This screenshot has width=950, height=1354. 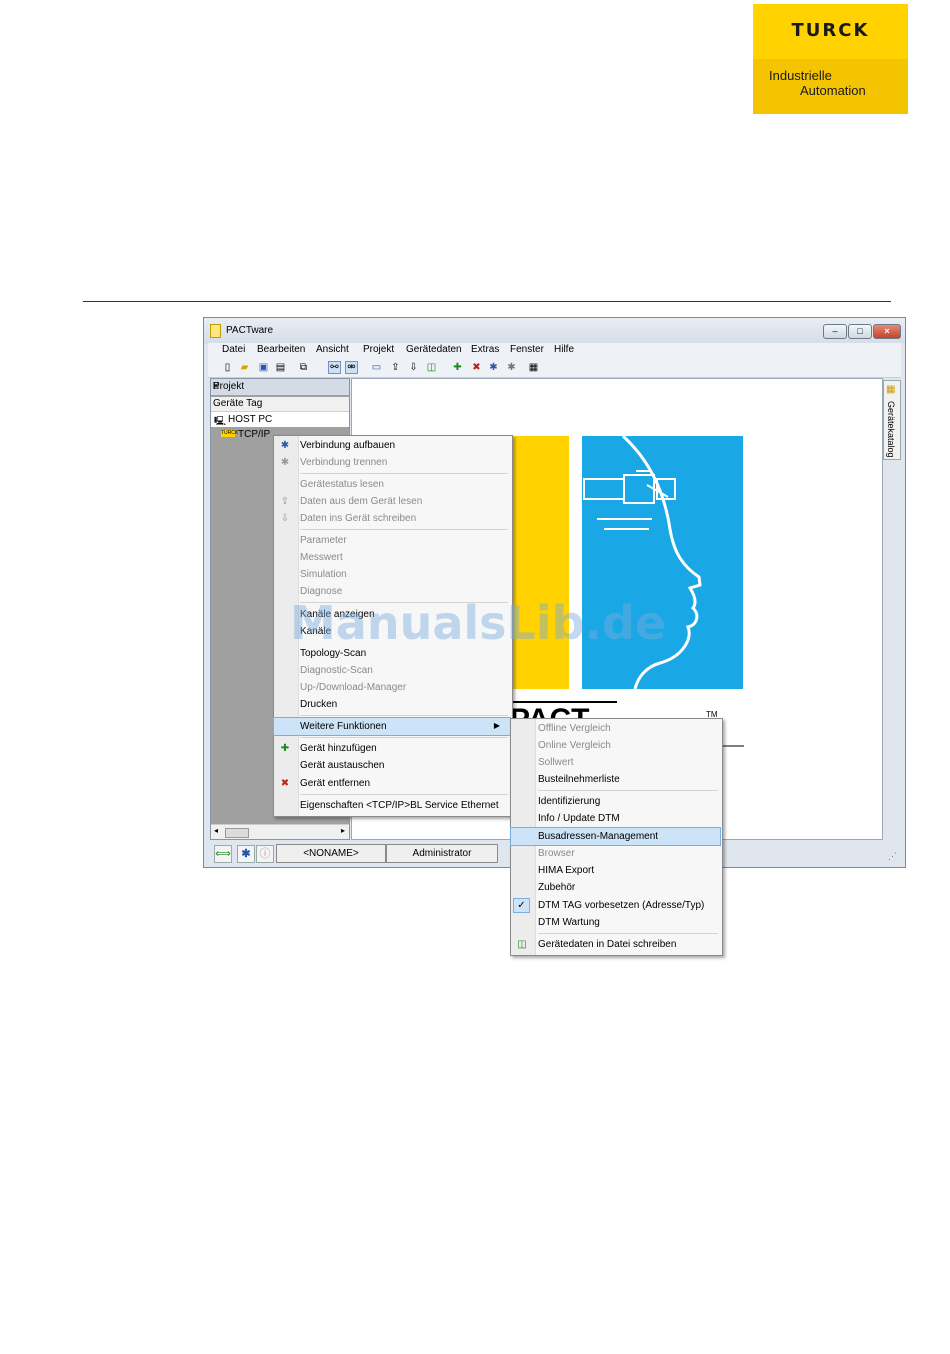 What do you see at coordinates (511, 367) in the screenshot?
I see `network-off-icon: ✱` at bounding box center [511, 367].